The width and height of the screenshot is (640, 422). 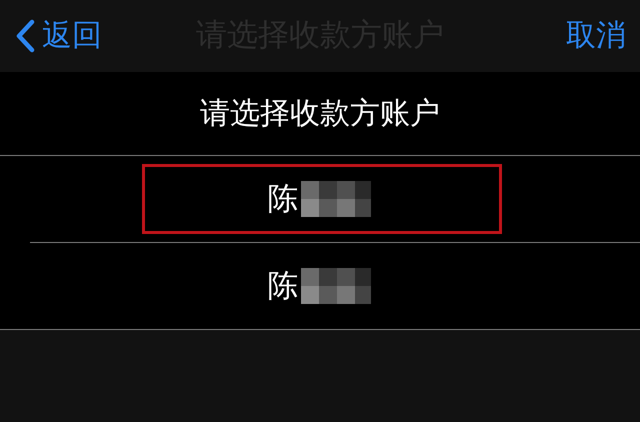 What do you see at coordinates (25, 36) in the screenshot?
I see `chevron-left-icon` at bounding box center [25, 36].